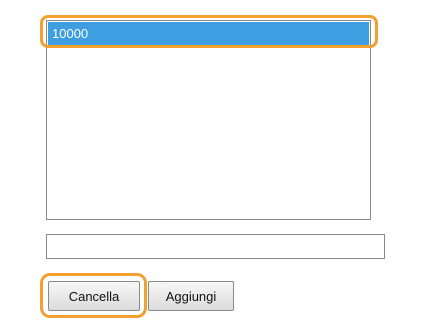  What do you see at coordinates (191, 296) in the screenshot?
I see `add-button: Aggiungi` at bounding box center [191, 296].